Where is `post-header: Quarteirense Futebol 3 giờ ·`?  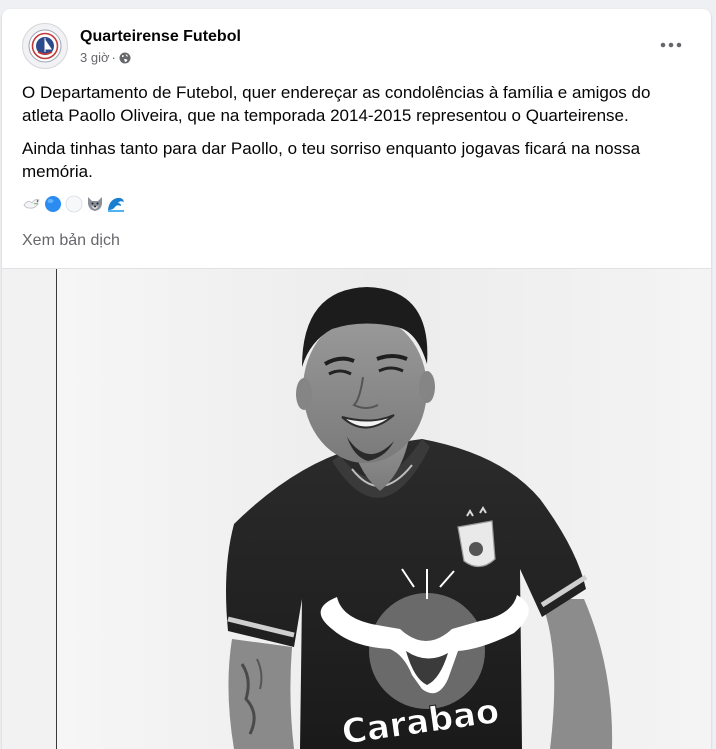
post-header: Quarteirense Futebol 3 giờ · is located at coordinates (131, 46).